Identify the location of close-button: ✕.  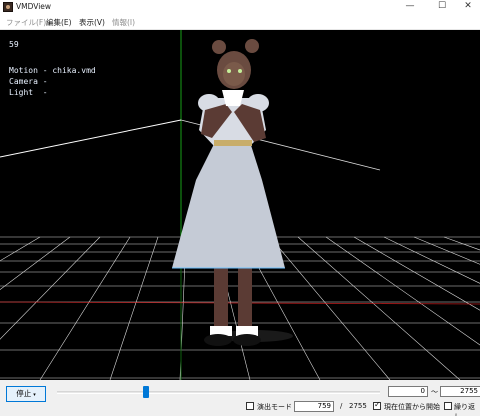
(467, 7).